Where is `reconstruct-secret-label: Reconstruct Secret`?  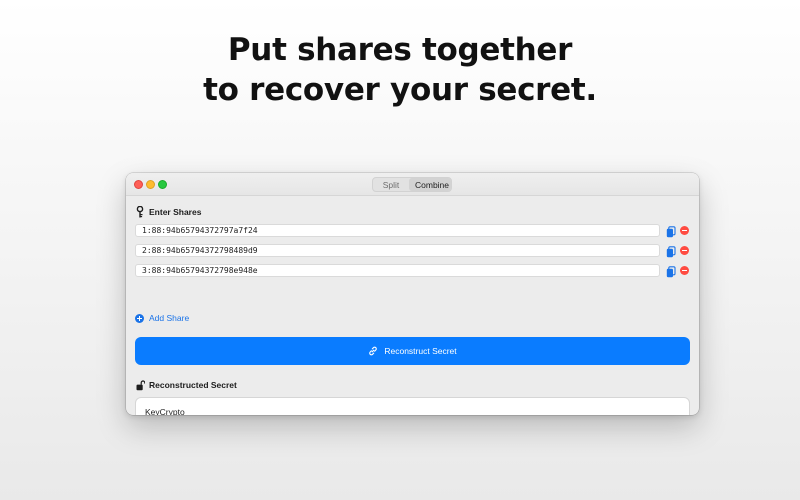 reconstruct-secret-label: Reconstruct Secret is located at coordinates (420, 351).